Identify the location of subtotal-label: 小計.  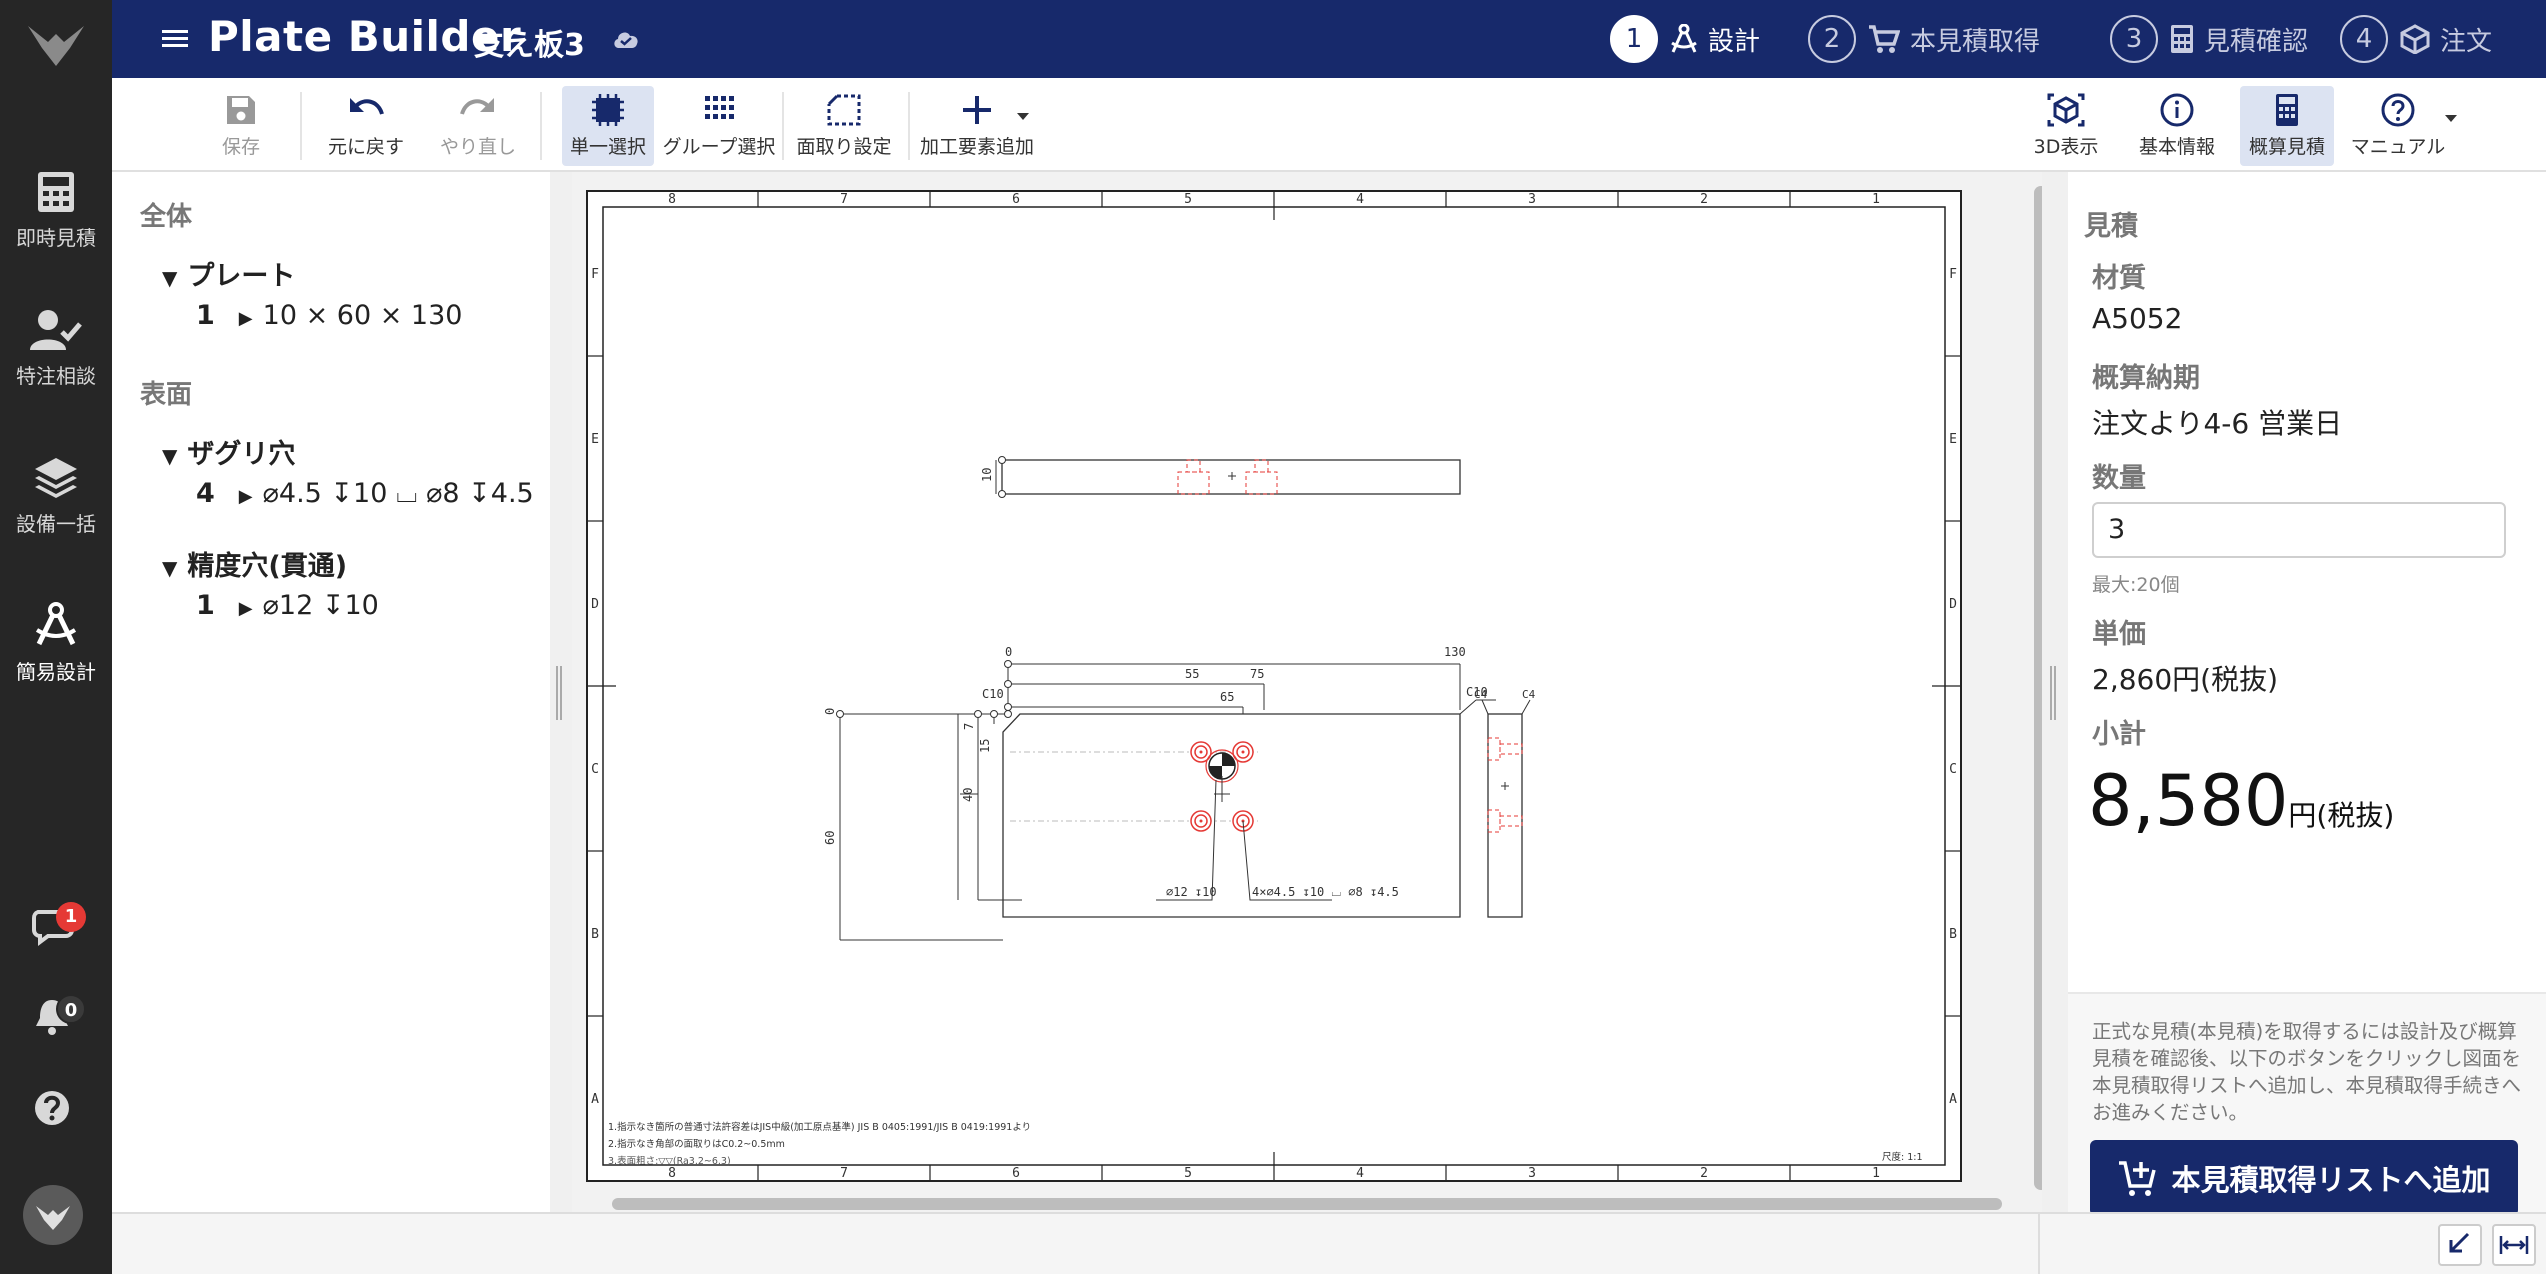
(2119, 734).